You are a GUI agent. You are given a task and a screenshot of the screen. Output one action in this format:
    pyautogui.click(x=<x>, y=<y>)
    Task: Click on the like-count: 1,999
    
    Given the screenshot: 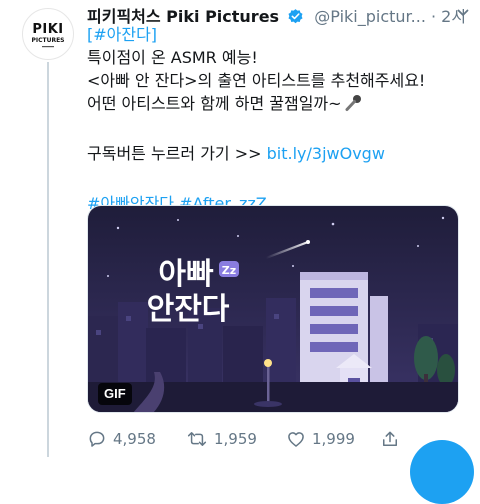 What is the action you would take?
    pyautogui.click(x=333, y=439)
    